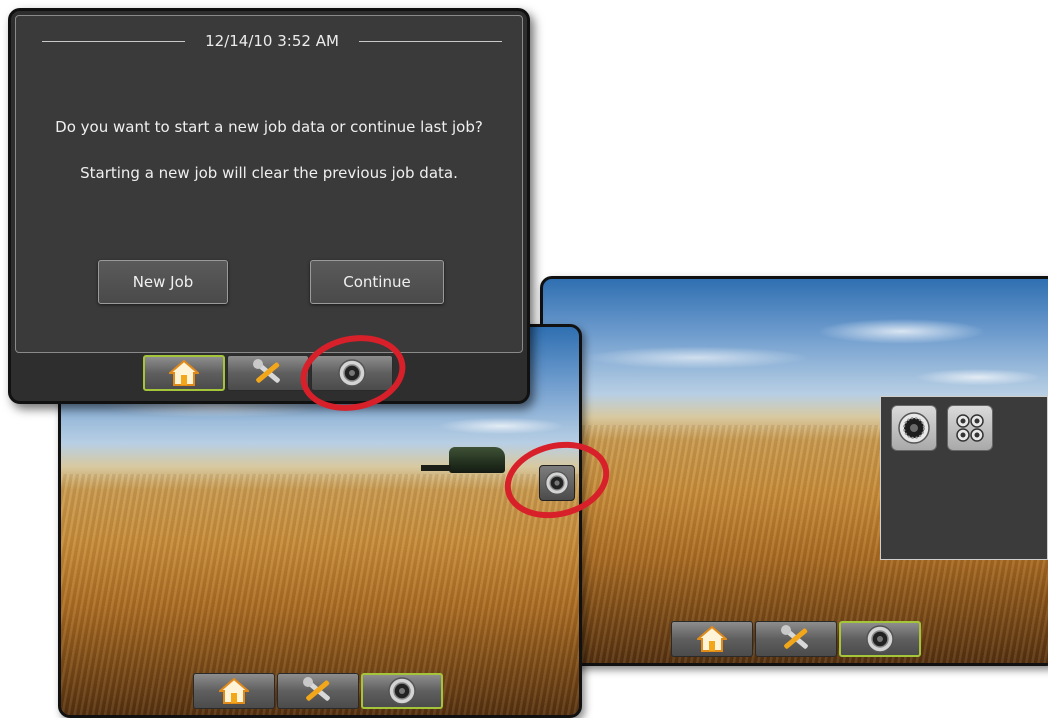 This screenshot has height=718, width=1048. What do you see at coordinates (377, 282) in the screenshot?
I see `continue-button: Continue` at bounding box center [377, 282].